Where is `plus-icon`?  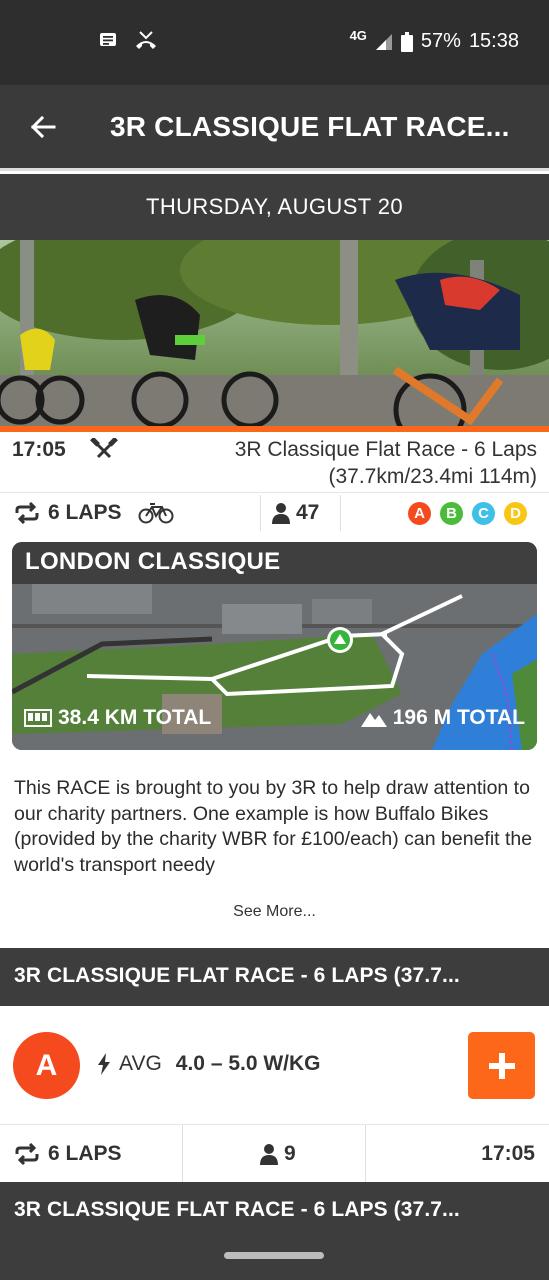 plus-icon is located at coordinates (501, 1065).